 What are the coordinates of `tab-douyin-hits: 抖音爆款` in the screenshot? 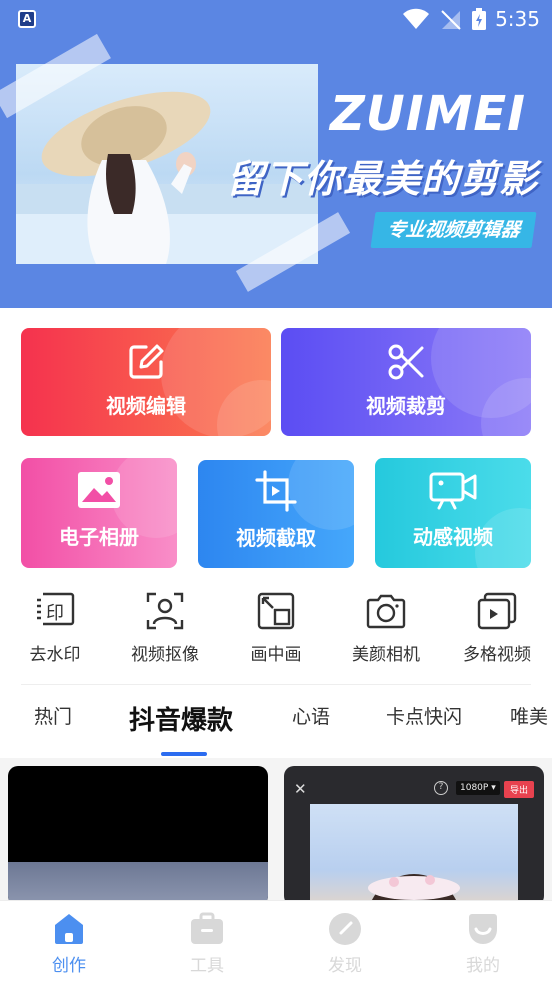 It's located at (181, 718).